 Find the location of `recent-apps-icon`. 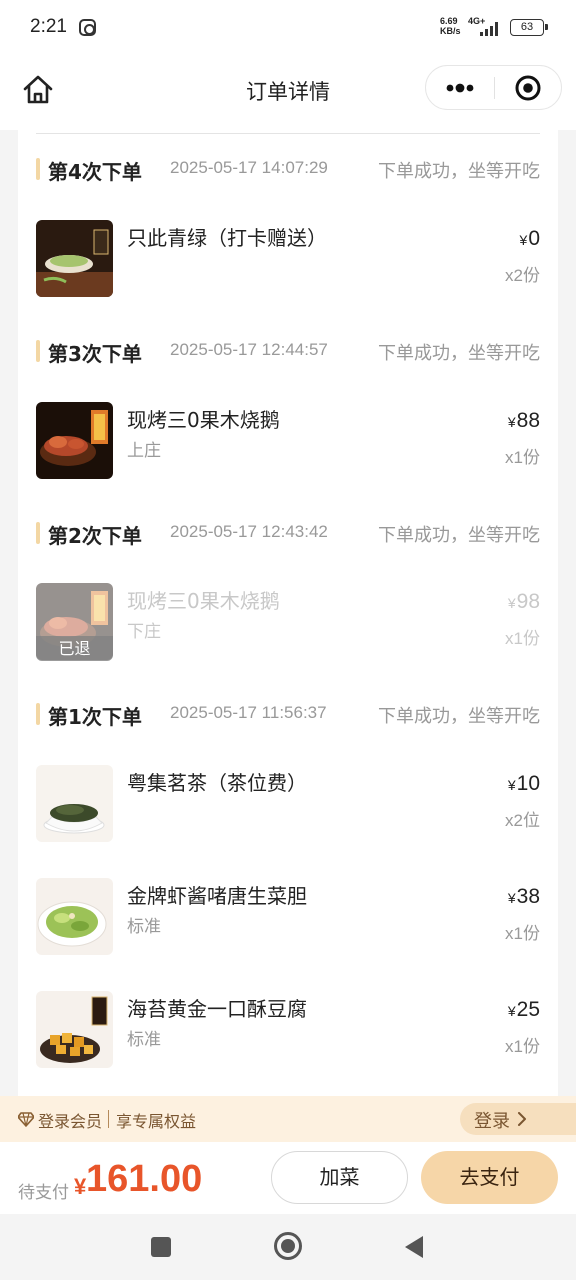

recent-apps-icon is located at coordinates (161, 1247).